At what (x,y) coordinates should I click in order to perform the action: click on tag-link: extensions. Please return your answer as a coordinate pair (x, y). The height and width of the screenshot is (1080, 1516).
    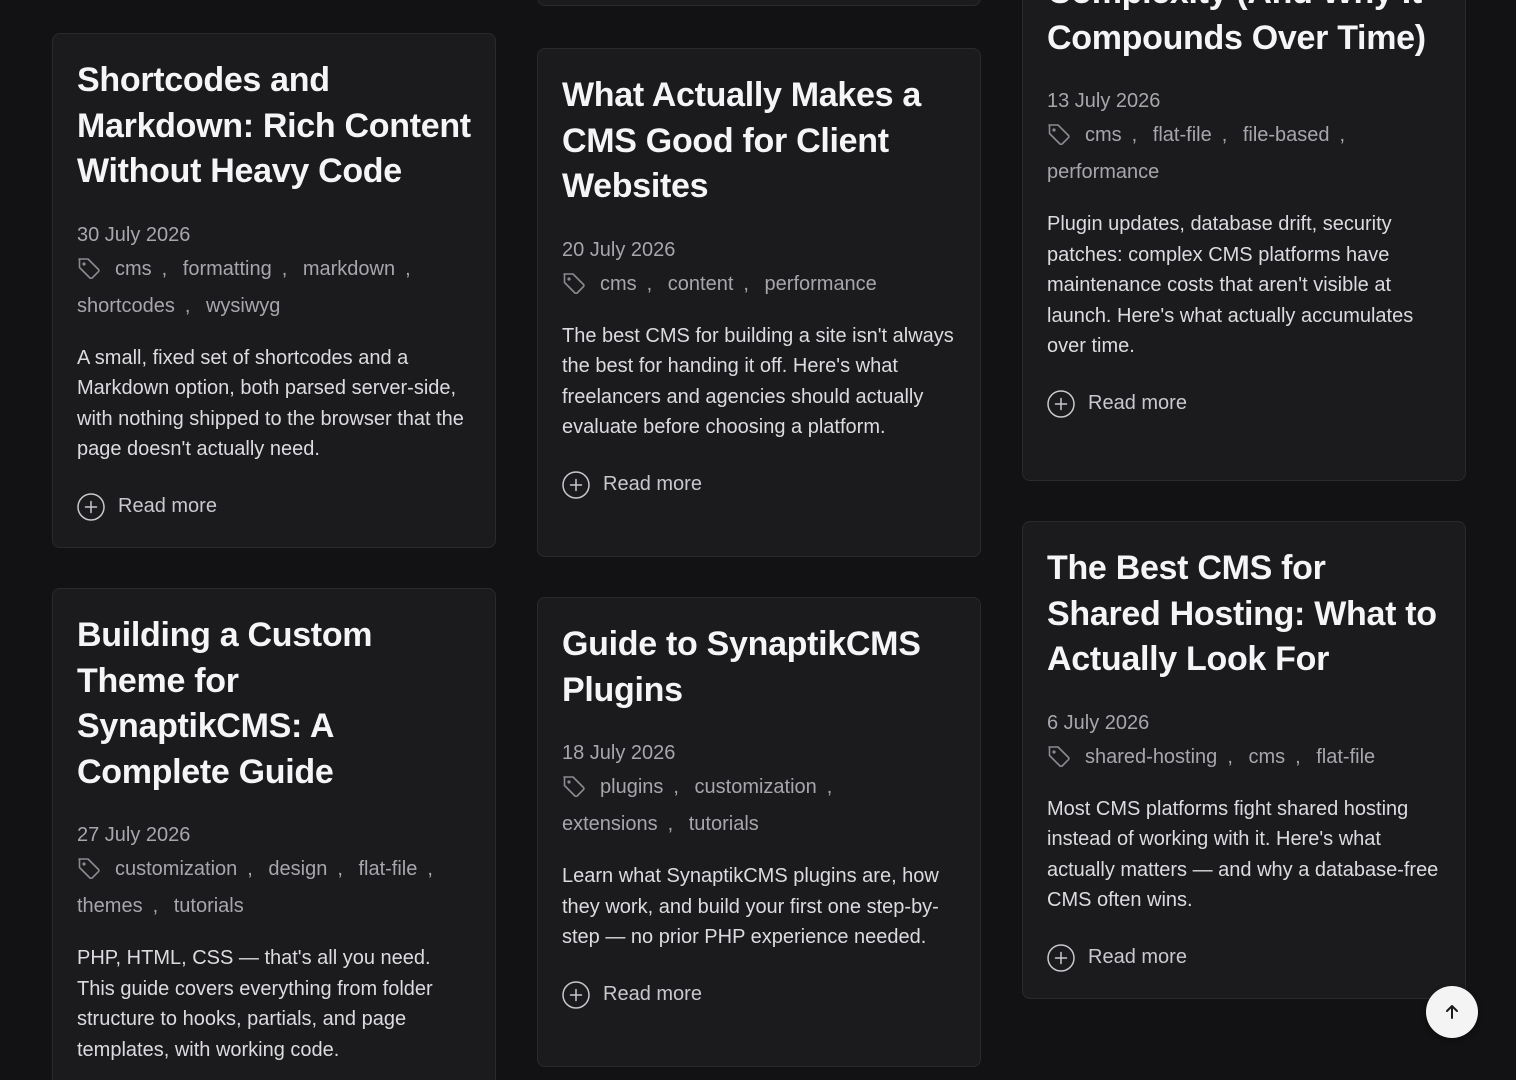
    Looking at the image, I should click on (610, 824).